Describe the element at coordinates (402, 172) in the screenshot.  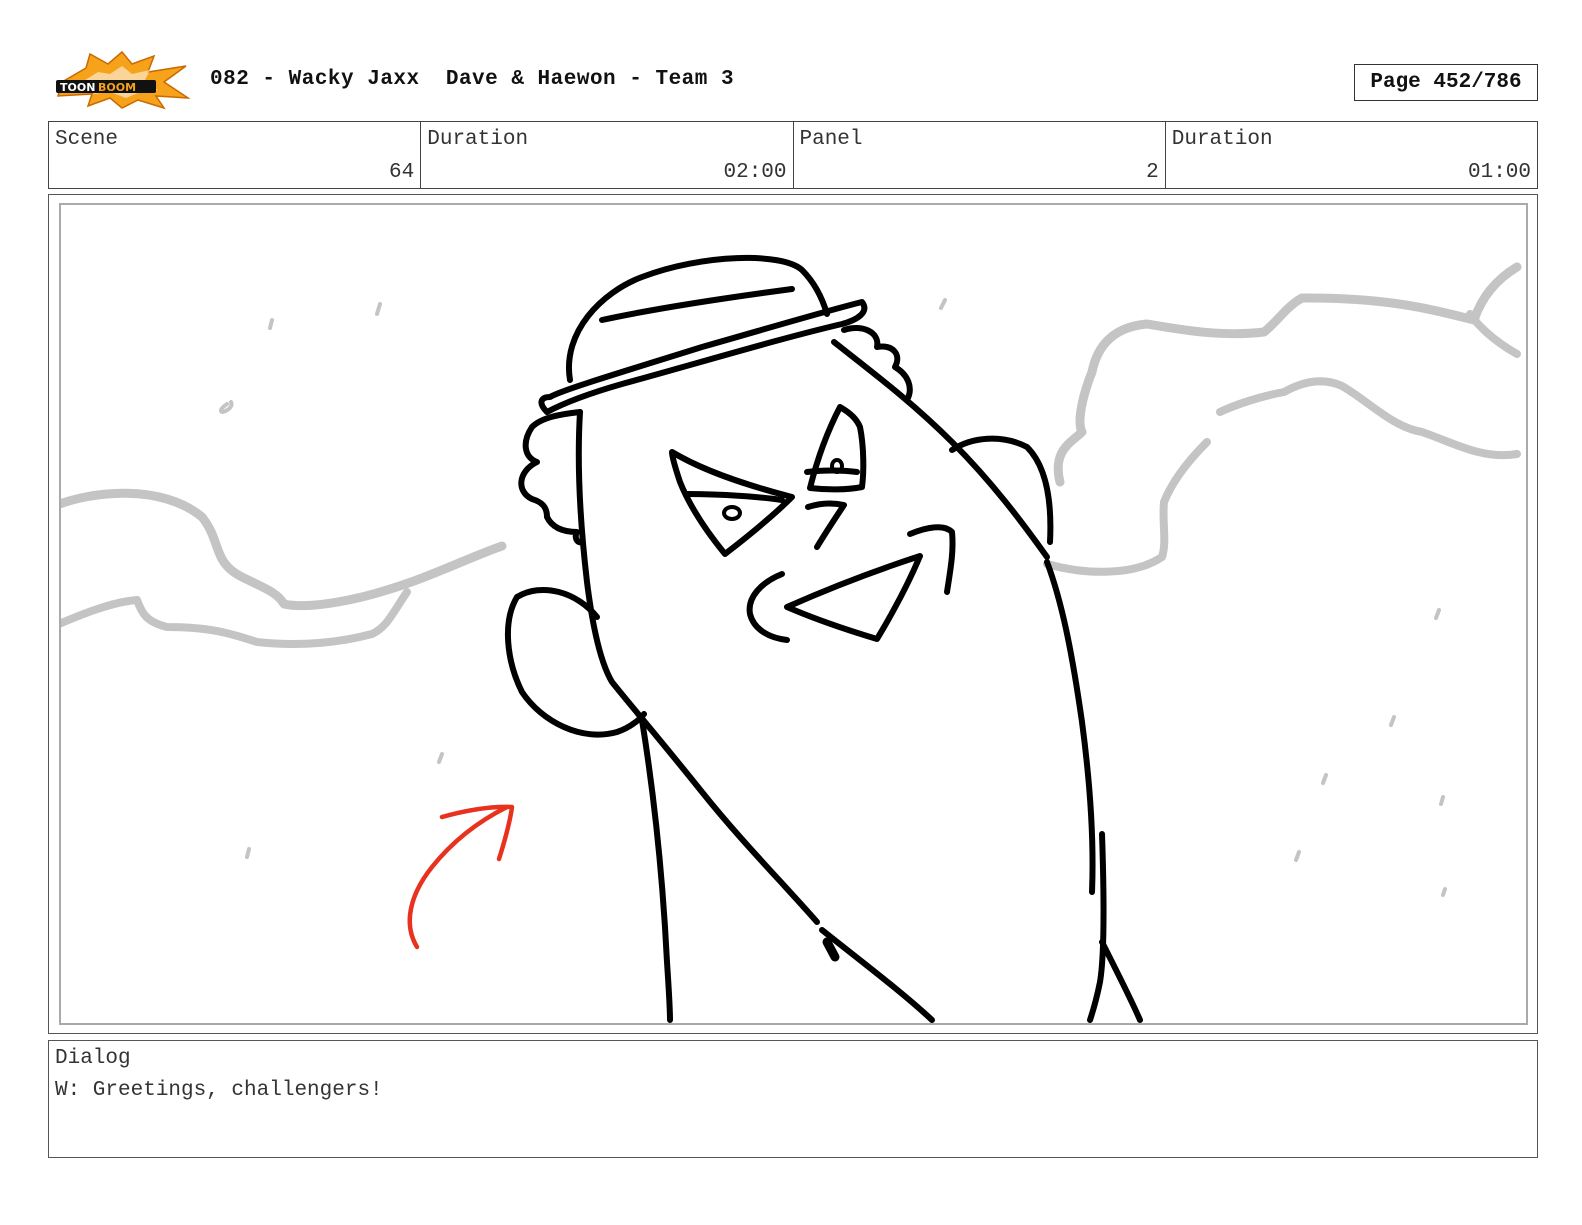
I see `scene-value: 64` at that location.